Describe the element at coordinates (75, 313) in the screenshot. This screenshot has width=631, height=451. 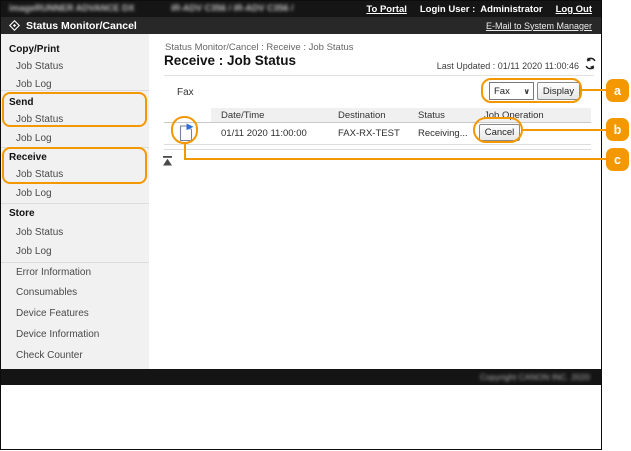
I see `sidebar-item-device-features: Device Features` at that location.